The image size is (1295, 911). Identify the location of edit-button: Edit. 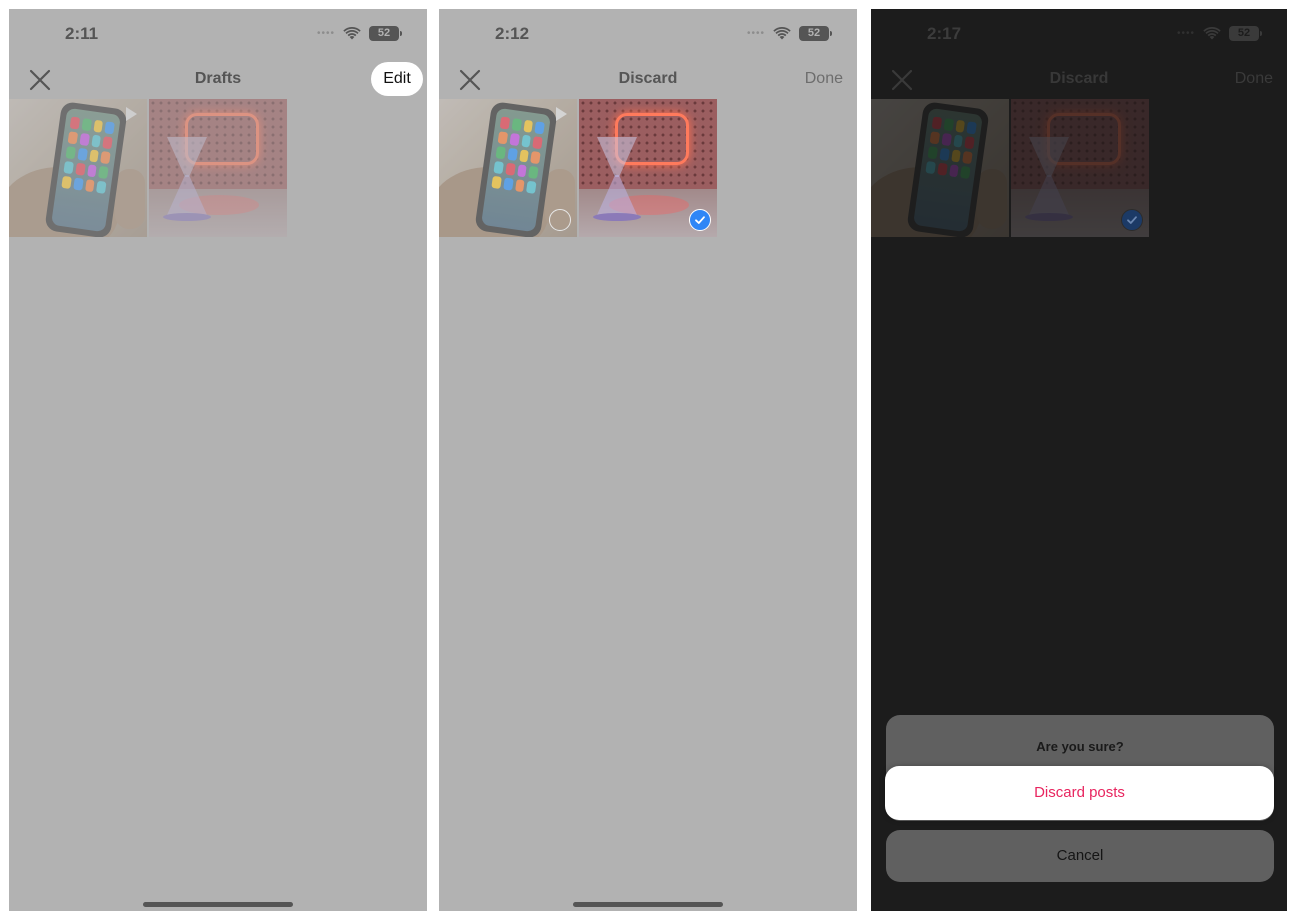
(397, 79).